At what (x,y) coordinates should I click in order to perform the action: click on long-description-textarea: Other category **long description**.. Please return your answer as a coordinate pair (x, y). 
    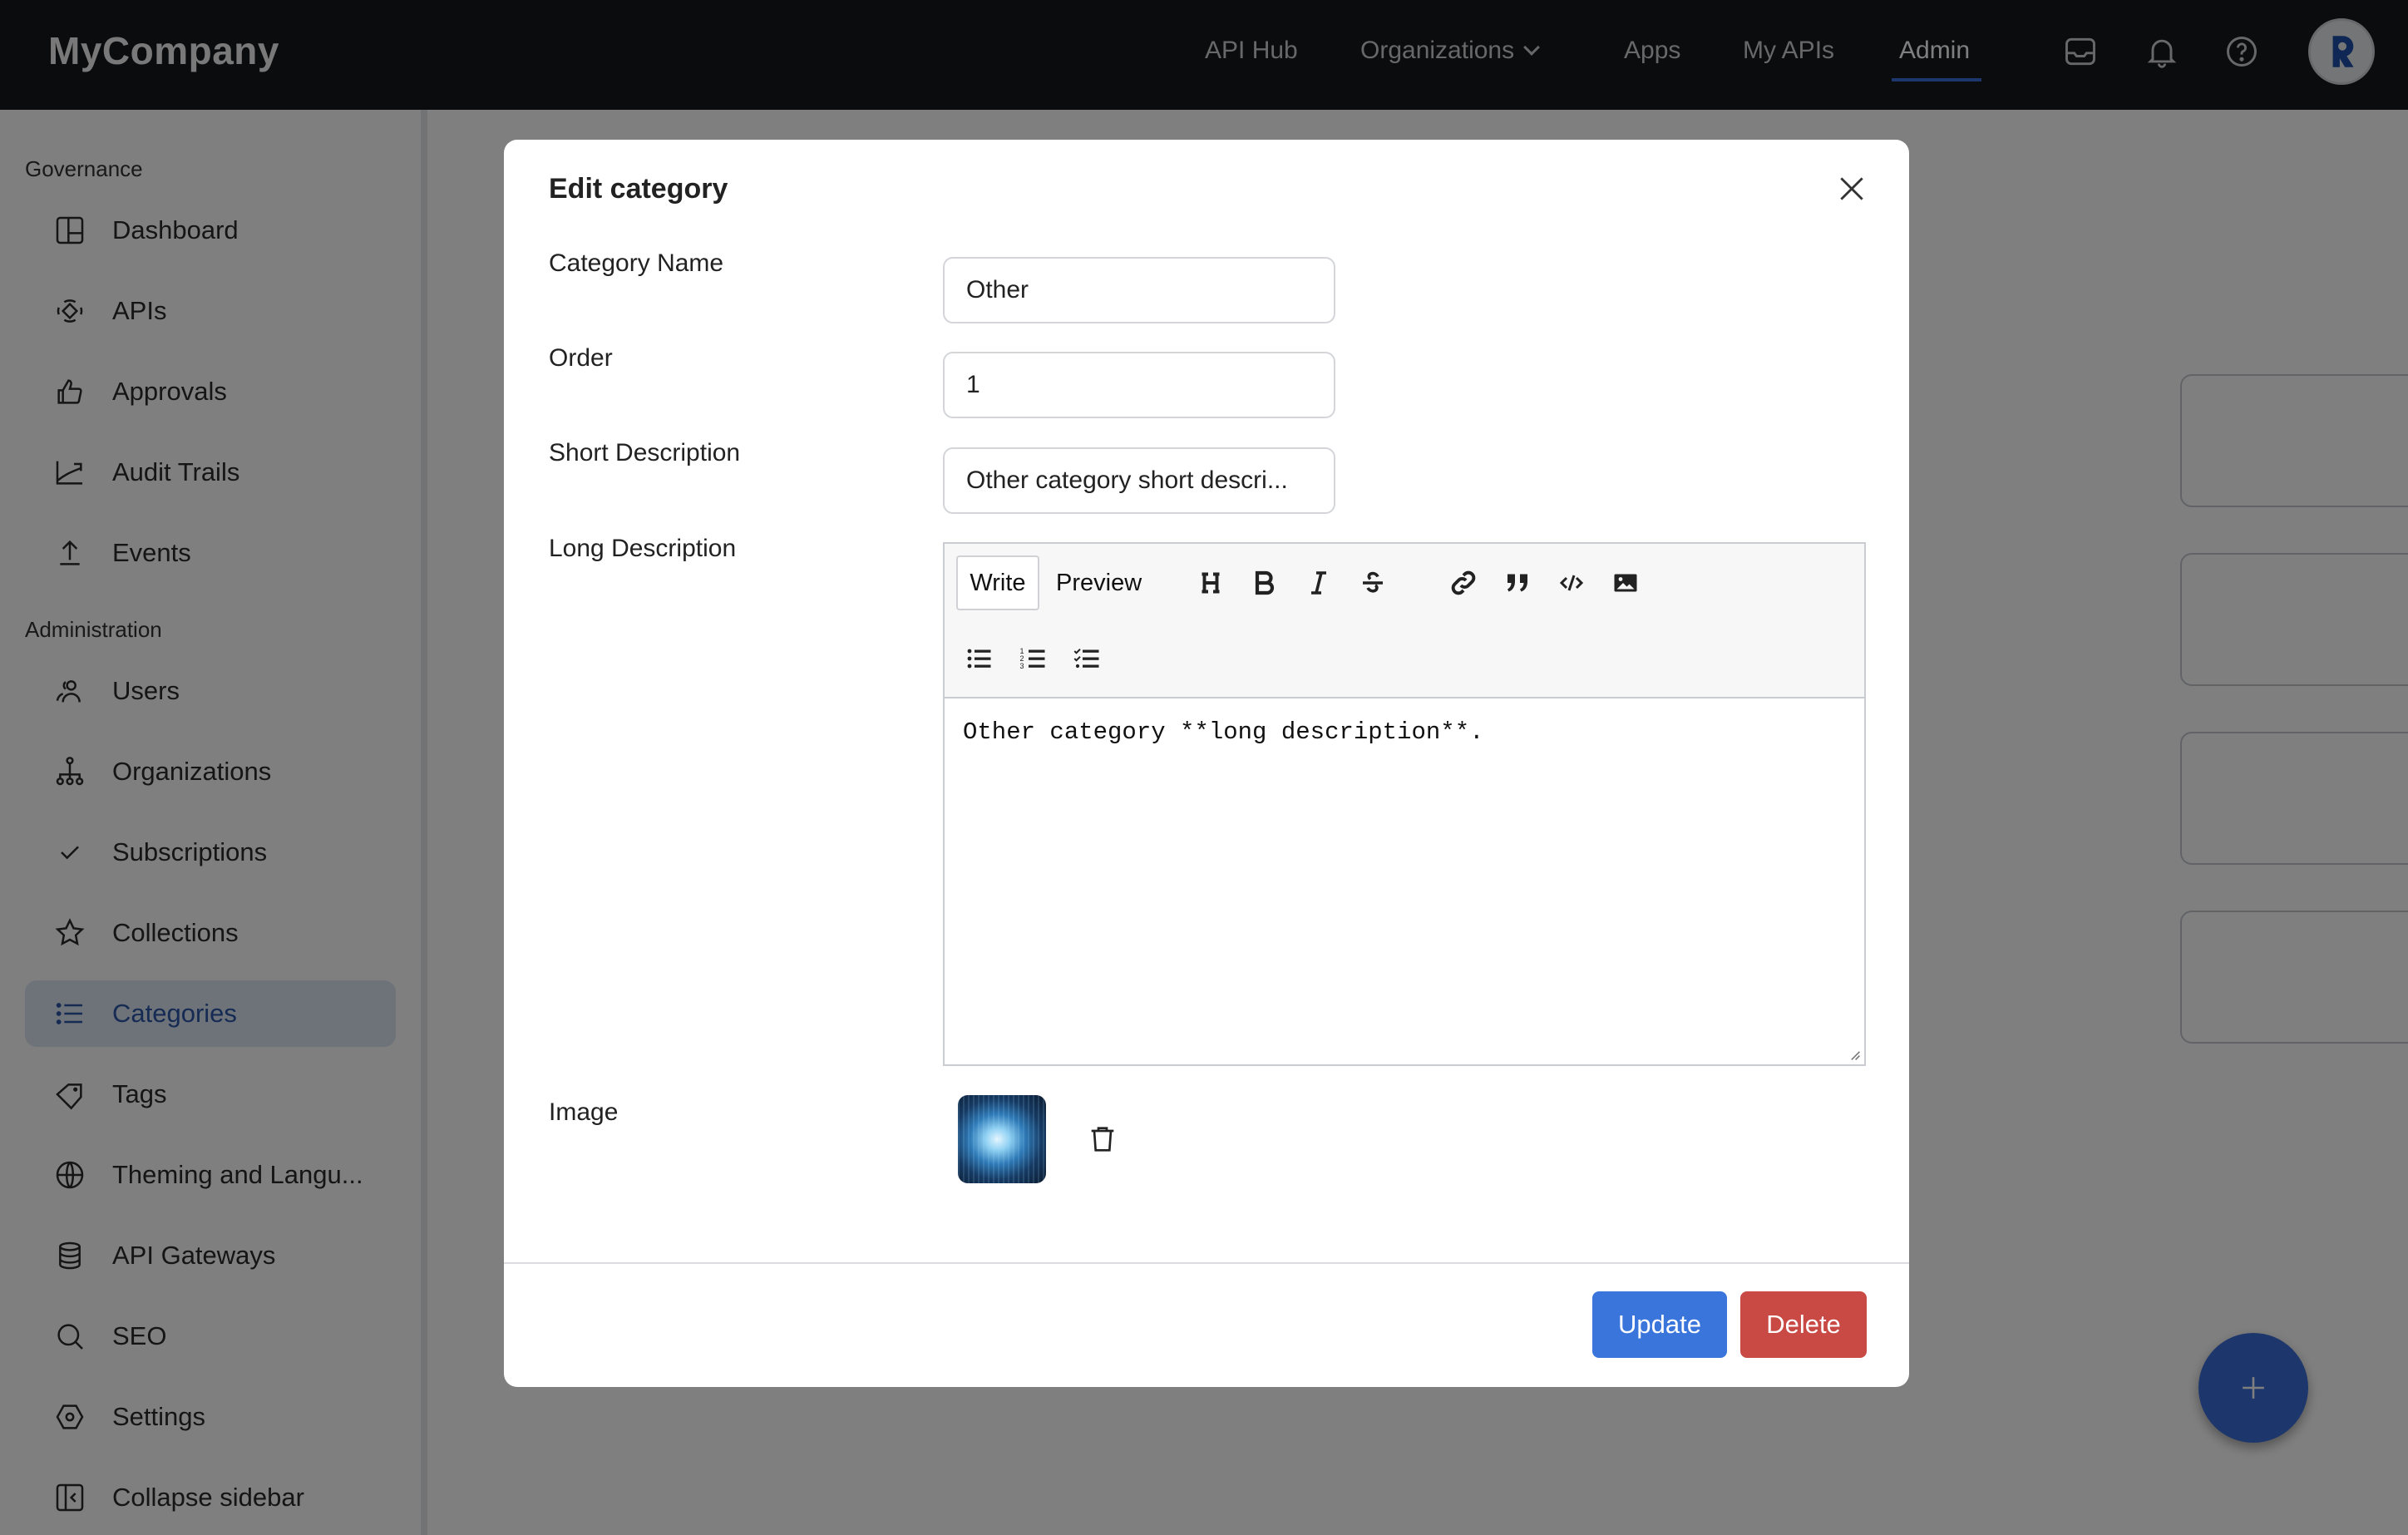
    Looking at the image, I should click on (1405, 882).